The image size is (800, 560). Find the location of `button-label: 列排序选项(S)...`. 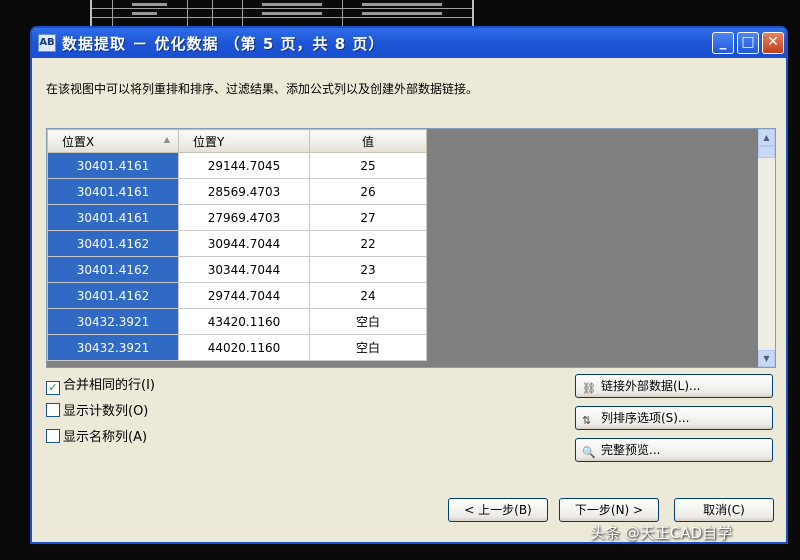

button-label: 列排序选项(S)... is located at coordinates (645, 418).